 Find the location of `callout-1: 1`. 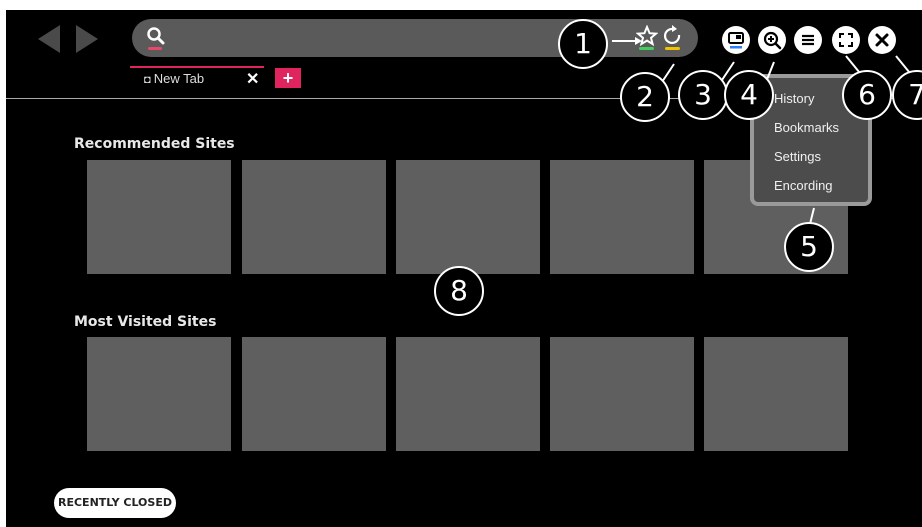

callout-1: 1 is located at coordinates (583, 44).